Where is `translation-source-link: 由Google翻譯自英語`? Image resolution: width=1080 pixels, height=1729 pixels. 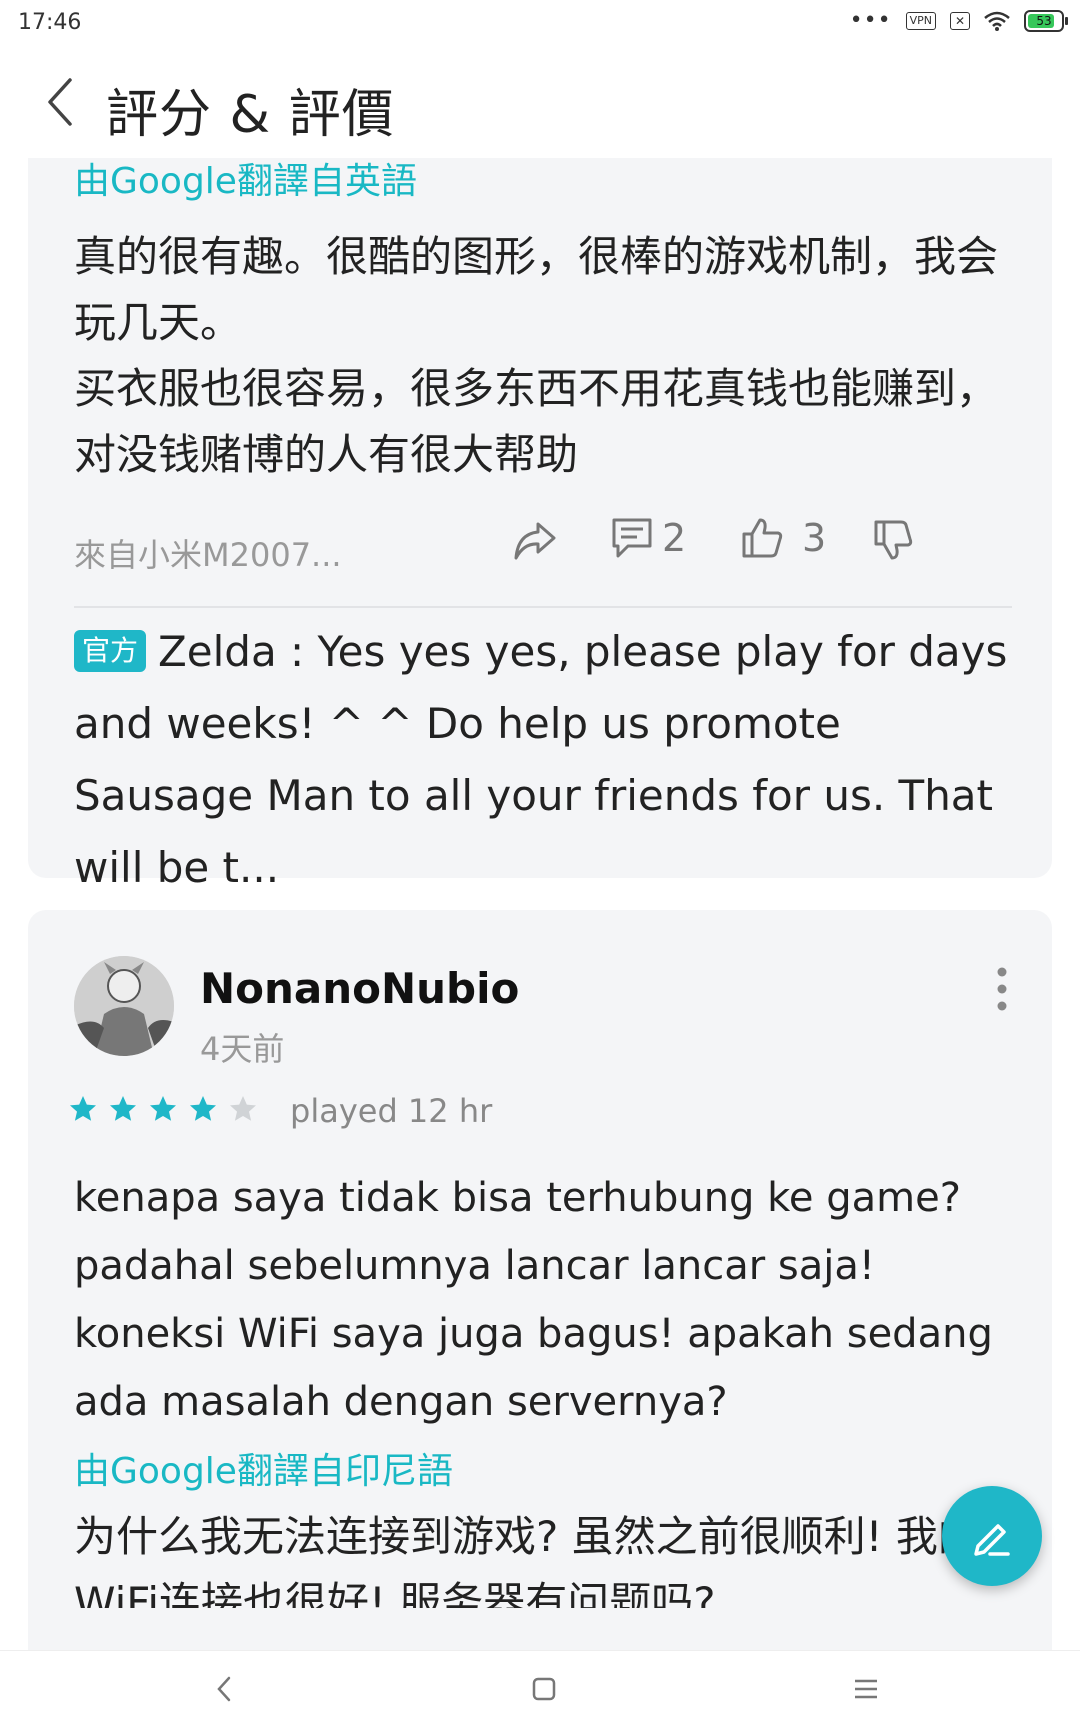
translation-source-link: 由Google翻譯自英語 is located at coordinates (245, 178).